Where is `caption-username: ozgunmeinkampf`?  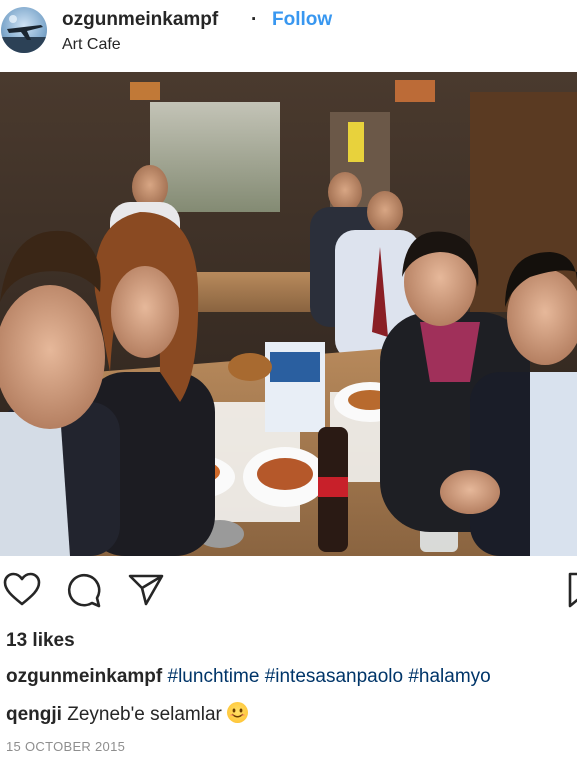
caption-username: ozgunmeinkampf is located at coordinates (84, 676).